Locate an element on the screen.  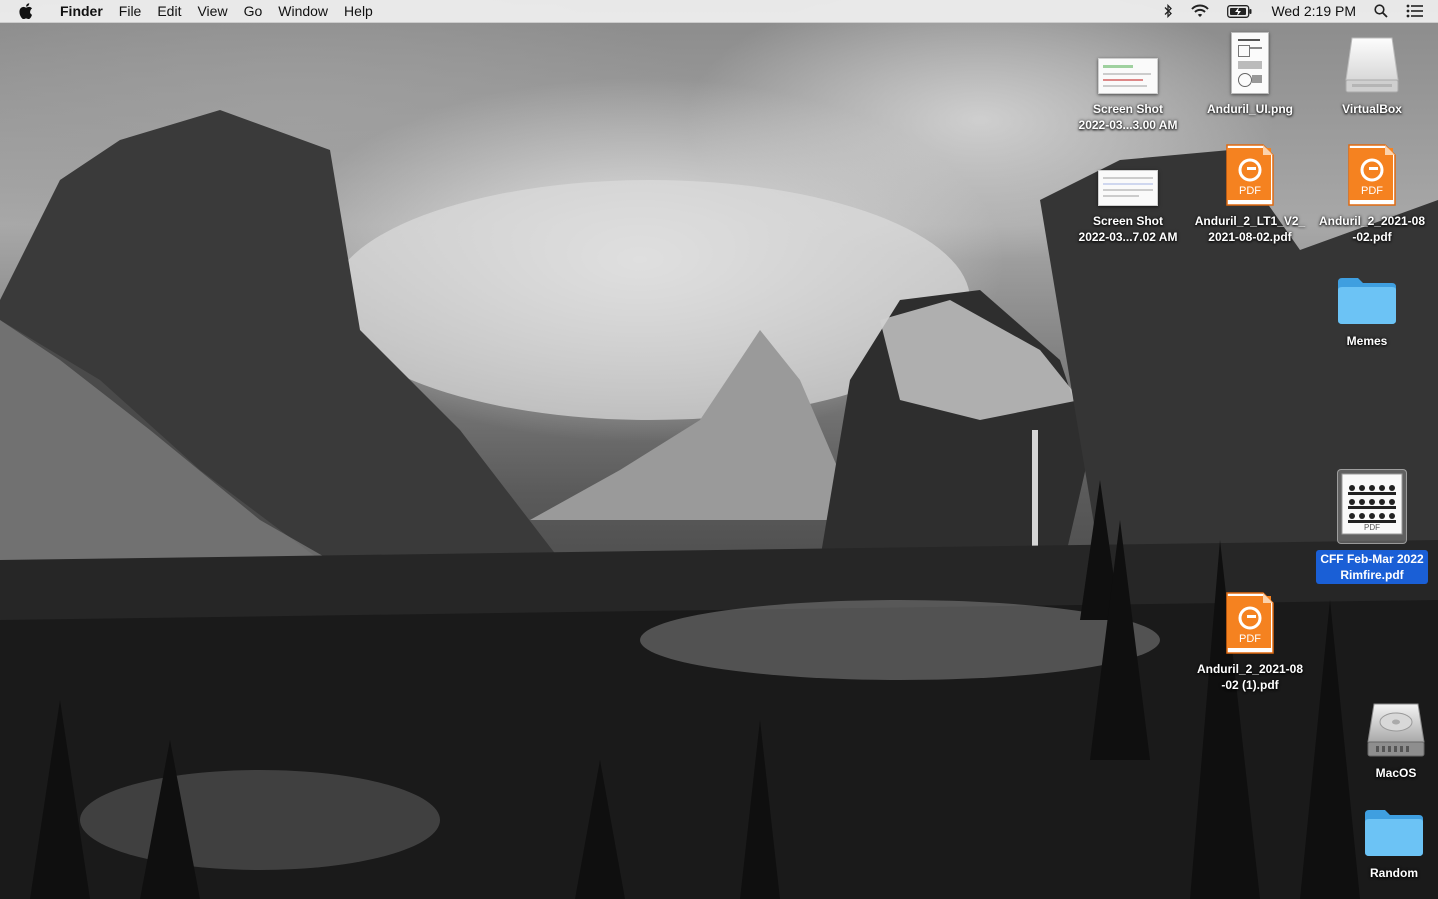
desktop-icon-anduril-lt1-pdf: PDF Anduril_2_LT1_V2_ 2021-08-02.pdf is located at coordinates (1250, 195).